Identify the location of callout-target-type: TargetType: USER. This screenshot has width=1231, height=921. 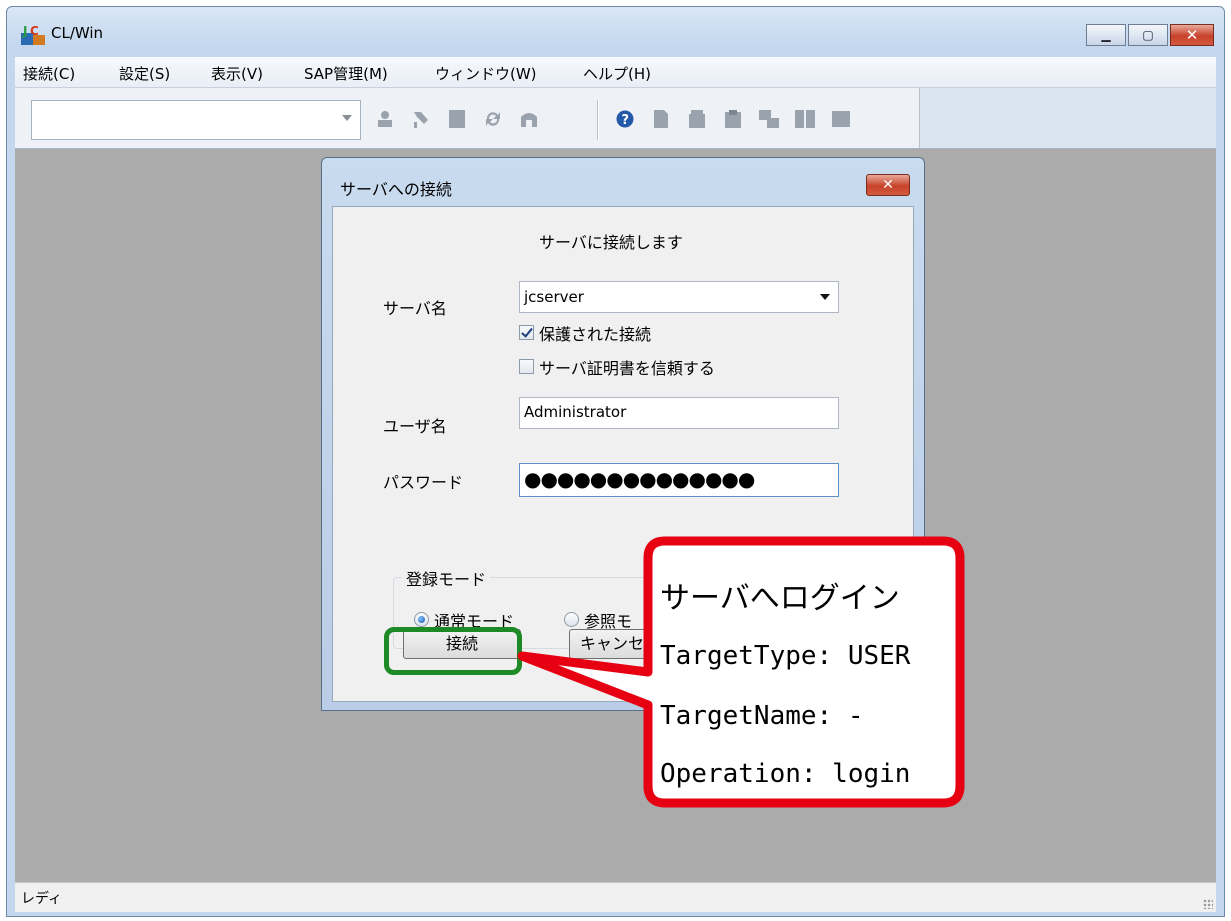
(785, 656).